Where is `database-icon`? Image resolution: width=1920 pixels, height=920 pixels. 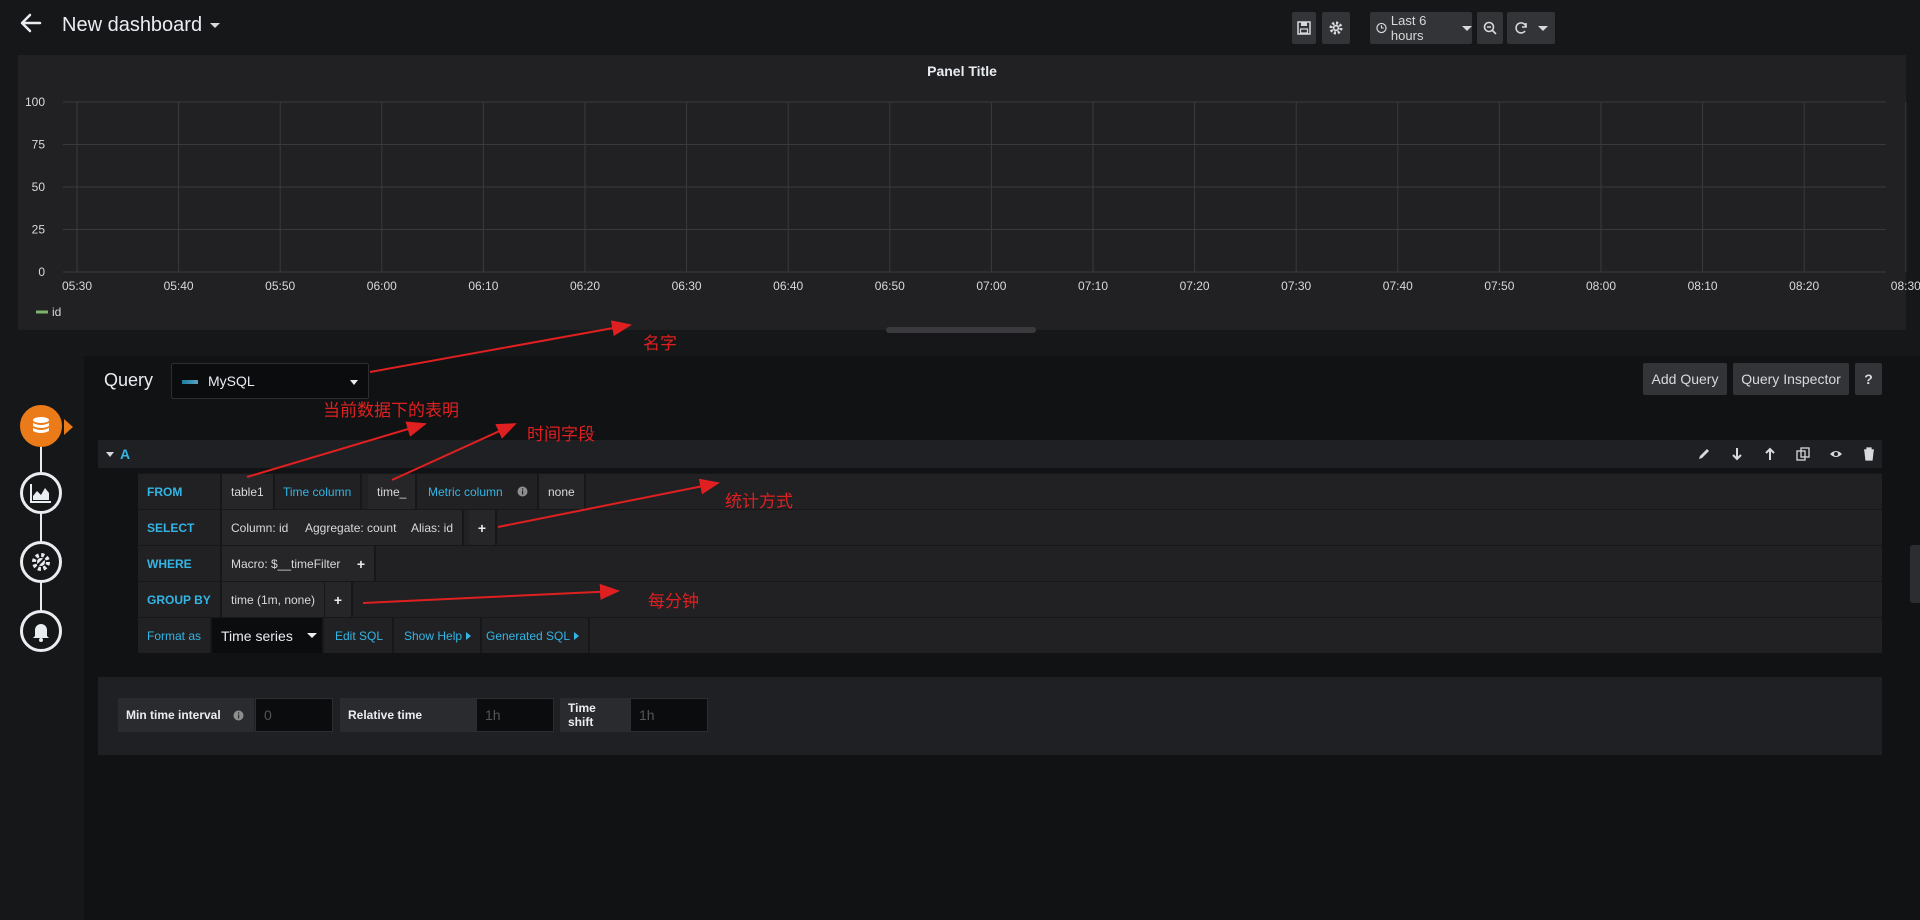
database-icon is located at coordinates (41, 425).